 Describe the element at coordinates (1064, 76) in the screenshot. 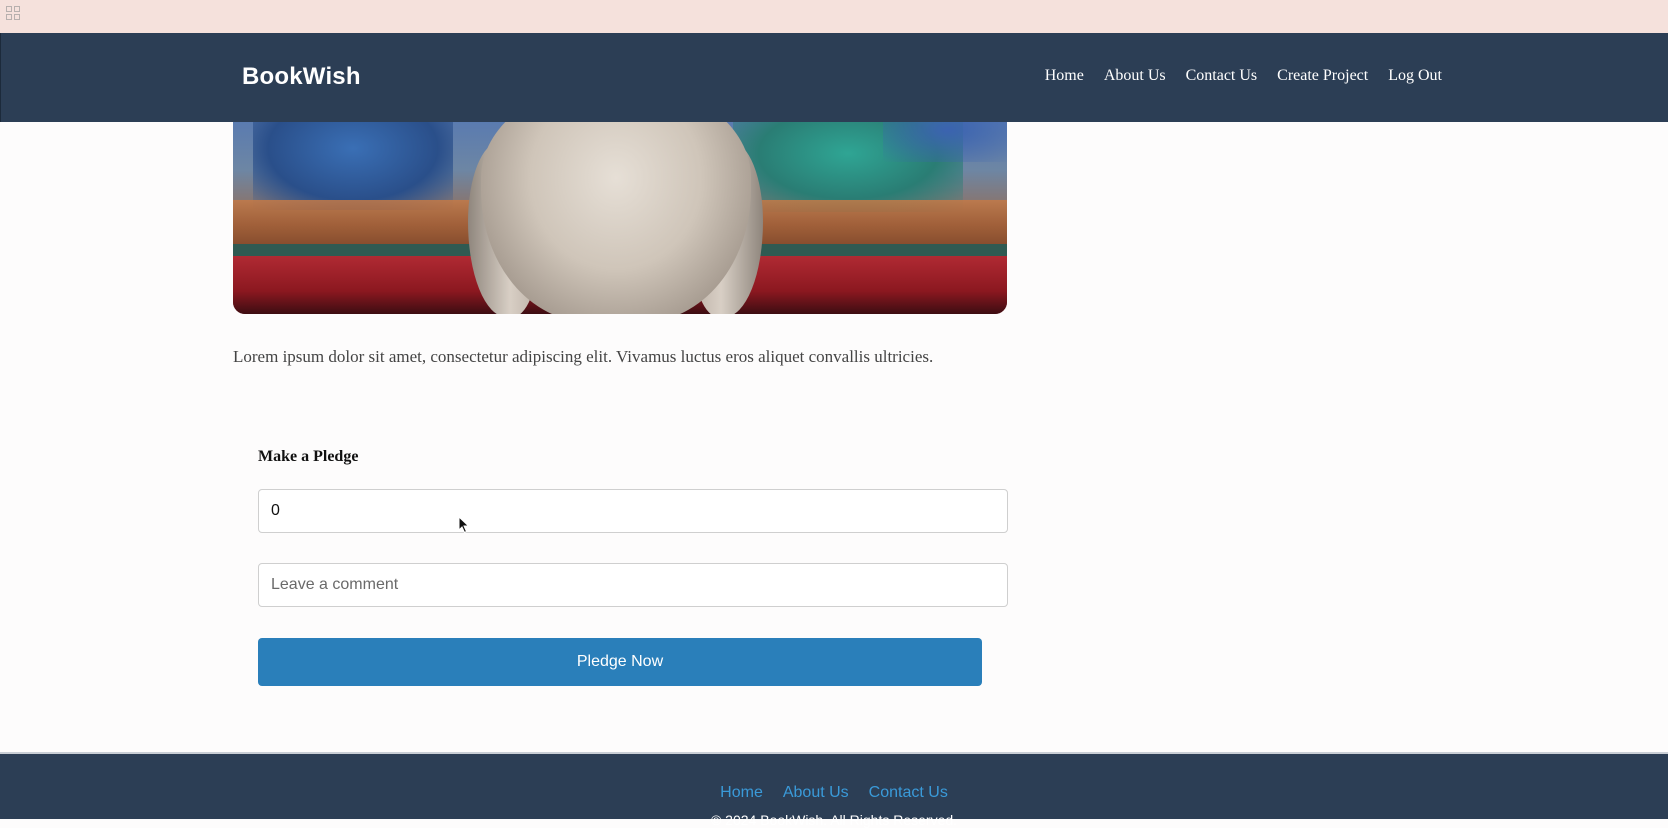

I see `nav-home-link: Home` at that location.